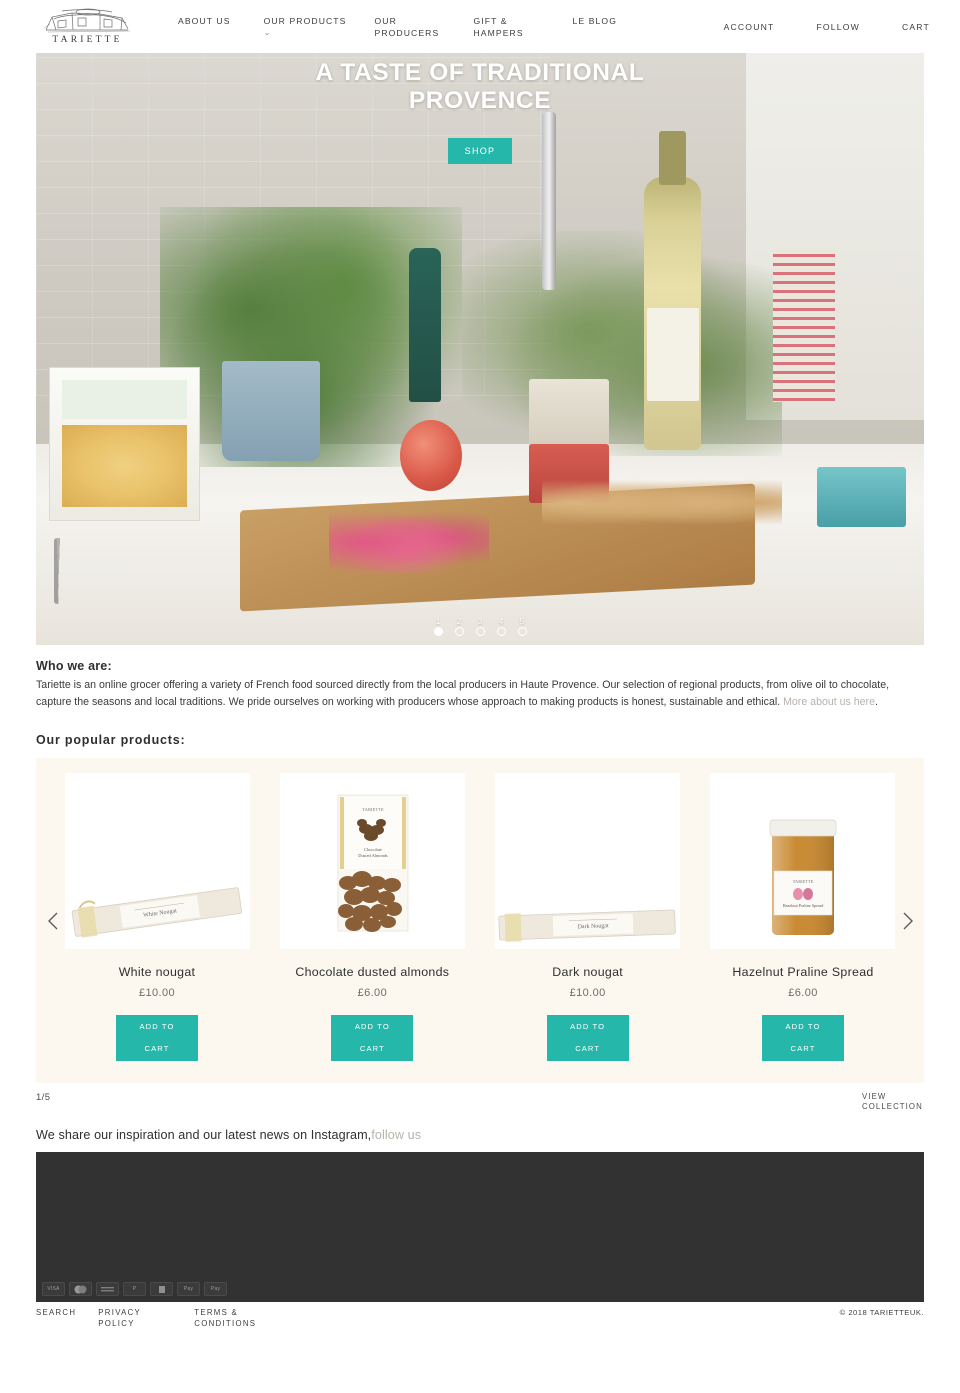 This screenshot has height=1393, width=960. I want to click on hero-pagination-dot-2: 2, so click(459, 626).